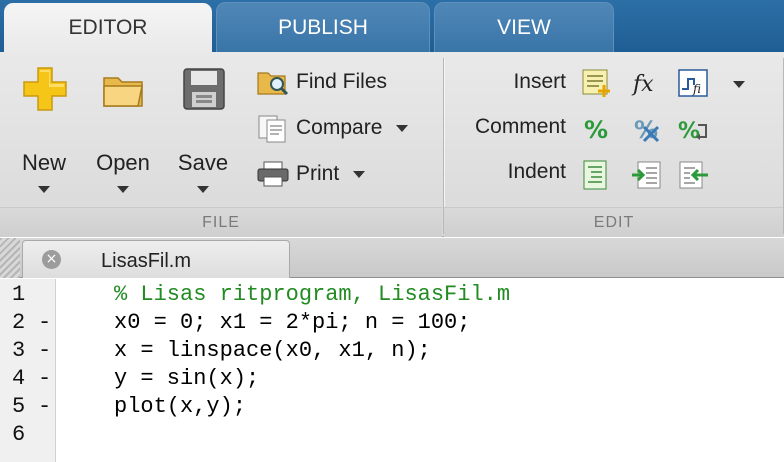 This screenshot has height=462, width=784. What do you see at coordinates (342, 81) in the screenshot?
I see `find-files-label: Find Files` at bounding box center [342, 81].